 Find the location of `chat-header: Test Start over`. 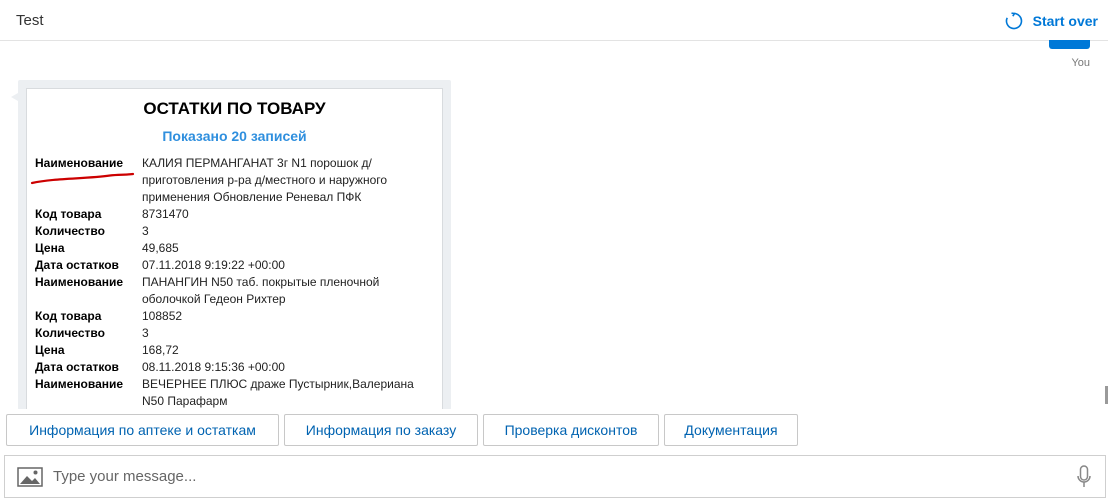

chat-header: Test Start over is located at coordinates (554, 20).